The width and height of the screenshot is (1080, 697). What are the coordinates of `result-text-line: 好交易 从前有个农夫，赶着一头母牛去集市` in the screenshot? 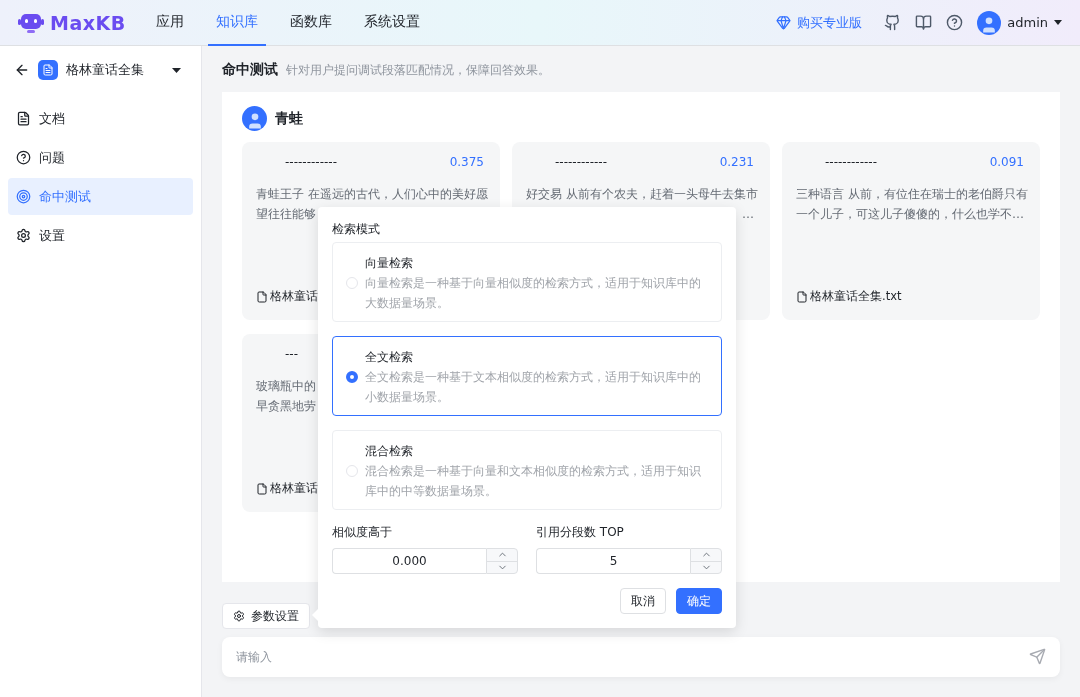 It's located at (642, 194).